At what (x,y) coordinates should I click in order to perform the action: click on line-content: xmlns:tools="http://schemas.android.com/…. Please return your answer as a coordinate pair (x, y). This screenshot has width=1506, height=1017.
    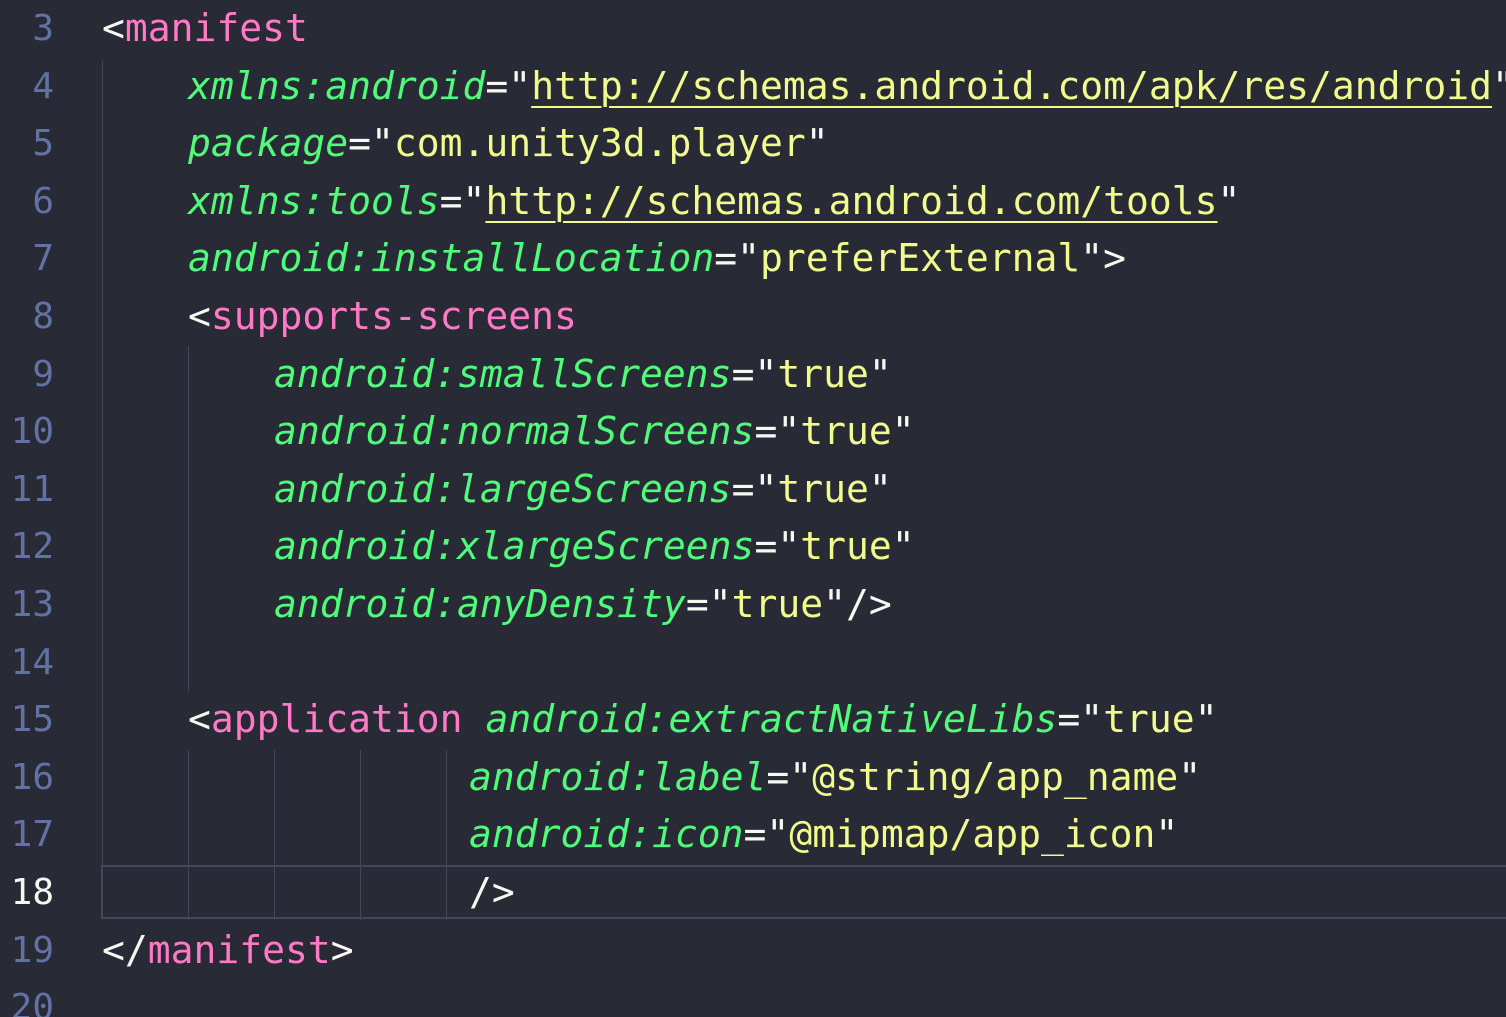
    Looking at the image, I should click on (714, 202).